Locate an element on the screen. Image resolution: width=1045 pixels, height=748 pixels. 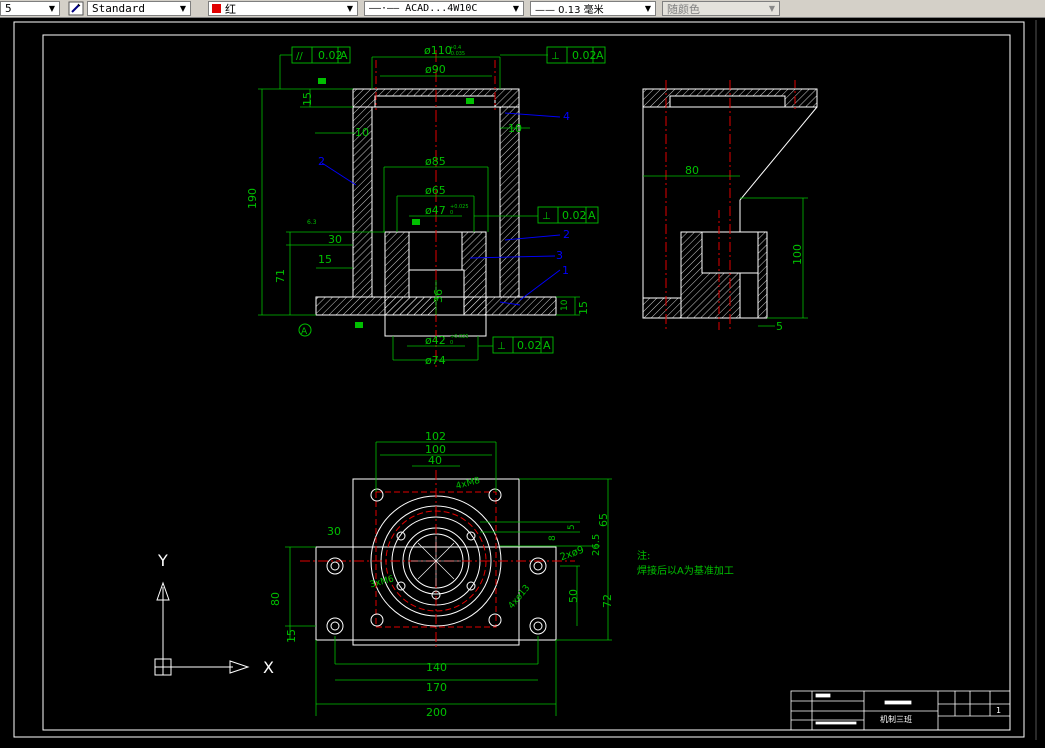
title-block-name: 机制三班 is located at coordinates (896, 719).